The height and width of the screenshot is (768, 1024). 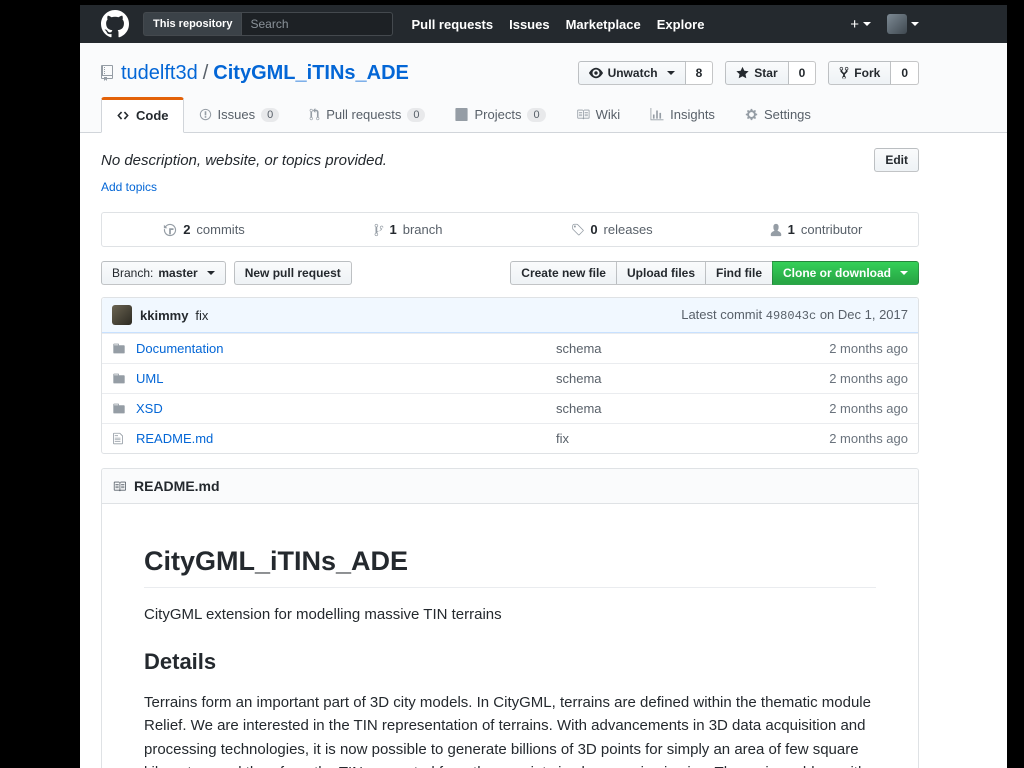 What do you see at coordinates (603, 24) in the screenshot?
I see `nav-marketplace: Marketplace` at bounding box center [603, 24].